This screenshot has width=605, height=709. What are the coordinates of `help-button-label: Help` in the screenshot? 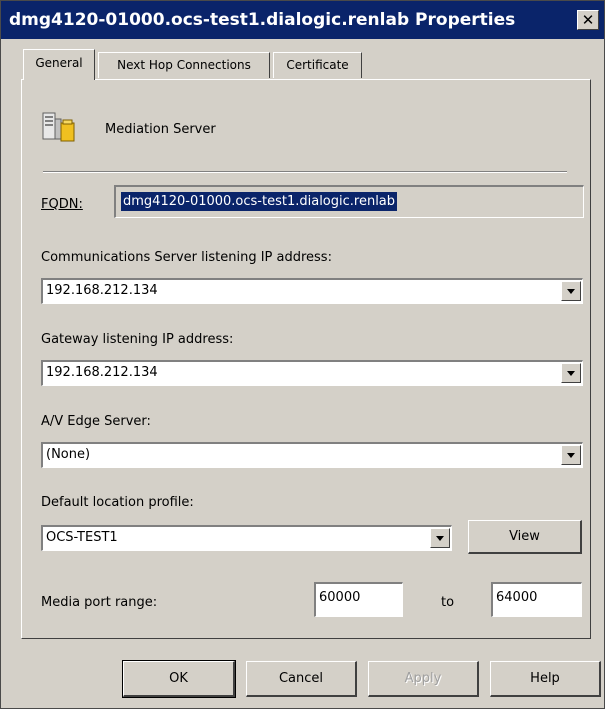 It's located at (545, 678).